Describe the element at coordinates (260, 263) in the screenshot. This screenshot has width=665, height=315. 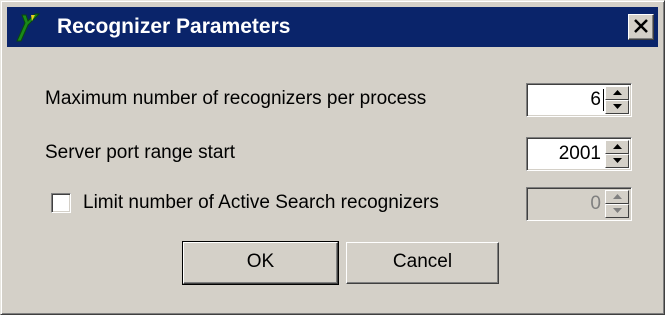
I see `ok-button: OK` at that location.